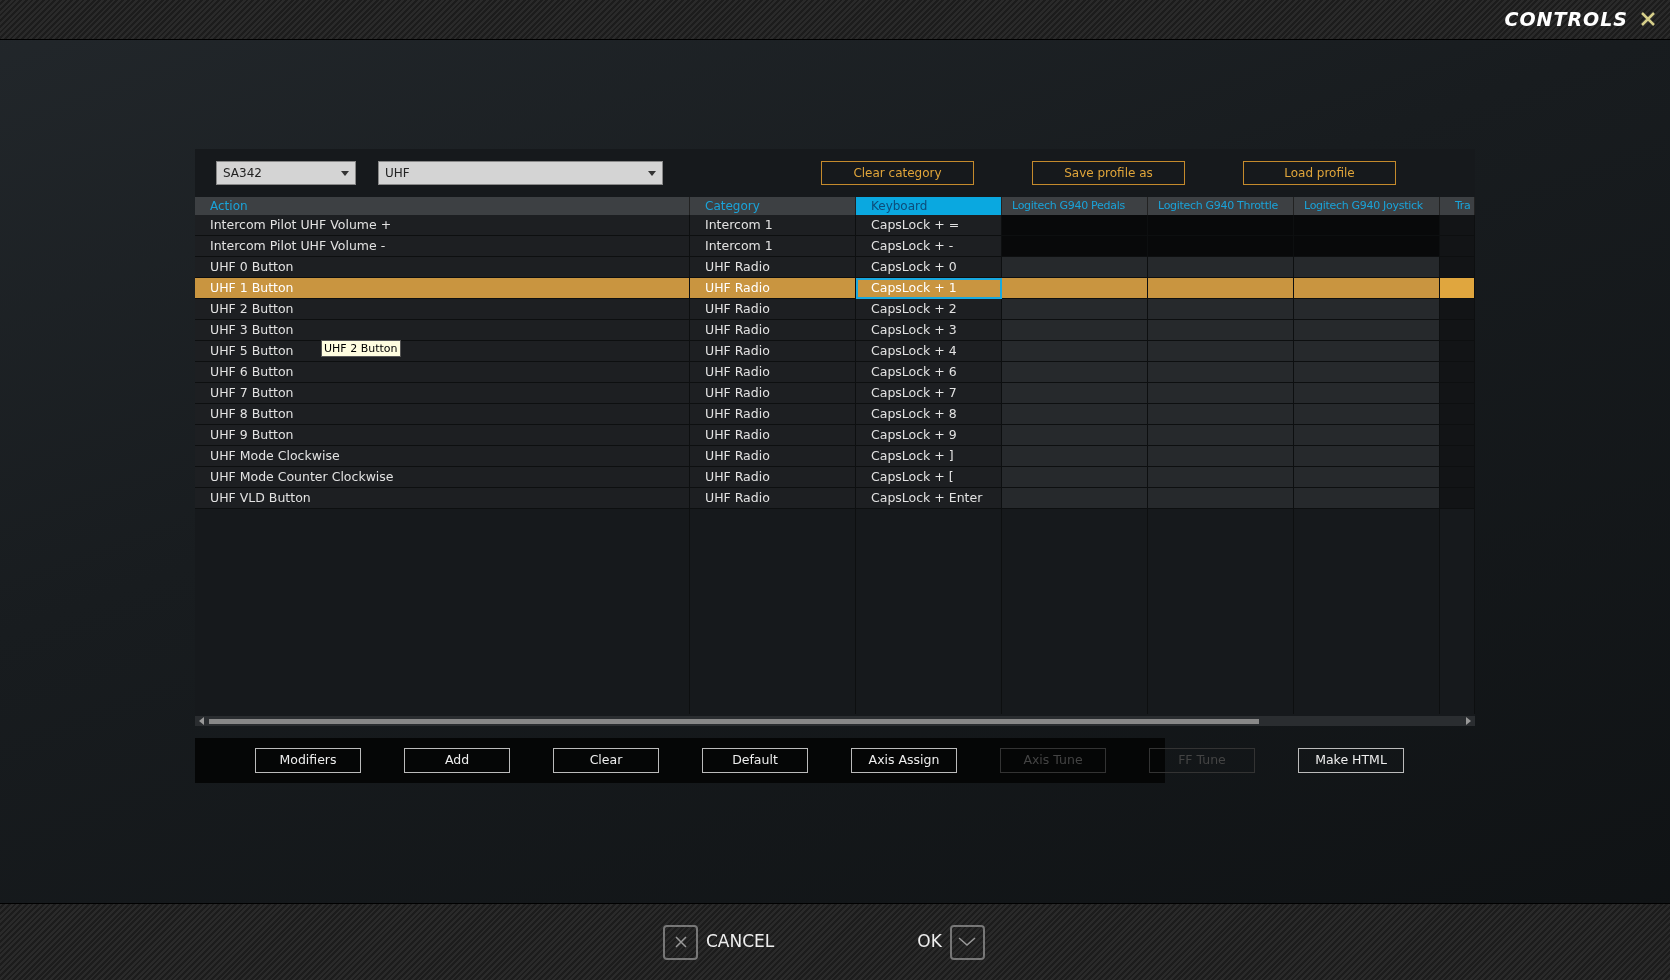 Image resolution: width=1670 pixels, height=980 pixels. What do you see at coordinates (929, 225) in the screenshot?
I see `table-cell: CapsLock + =` at bounding box center [929, 225].